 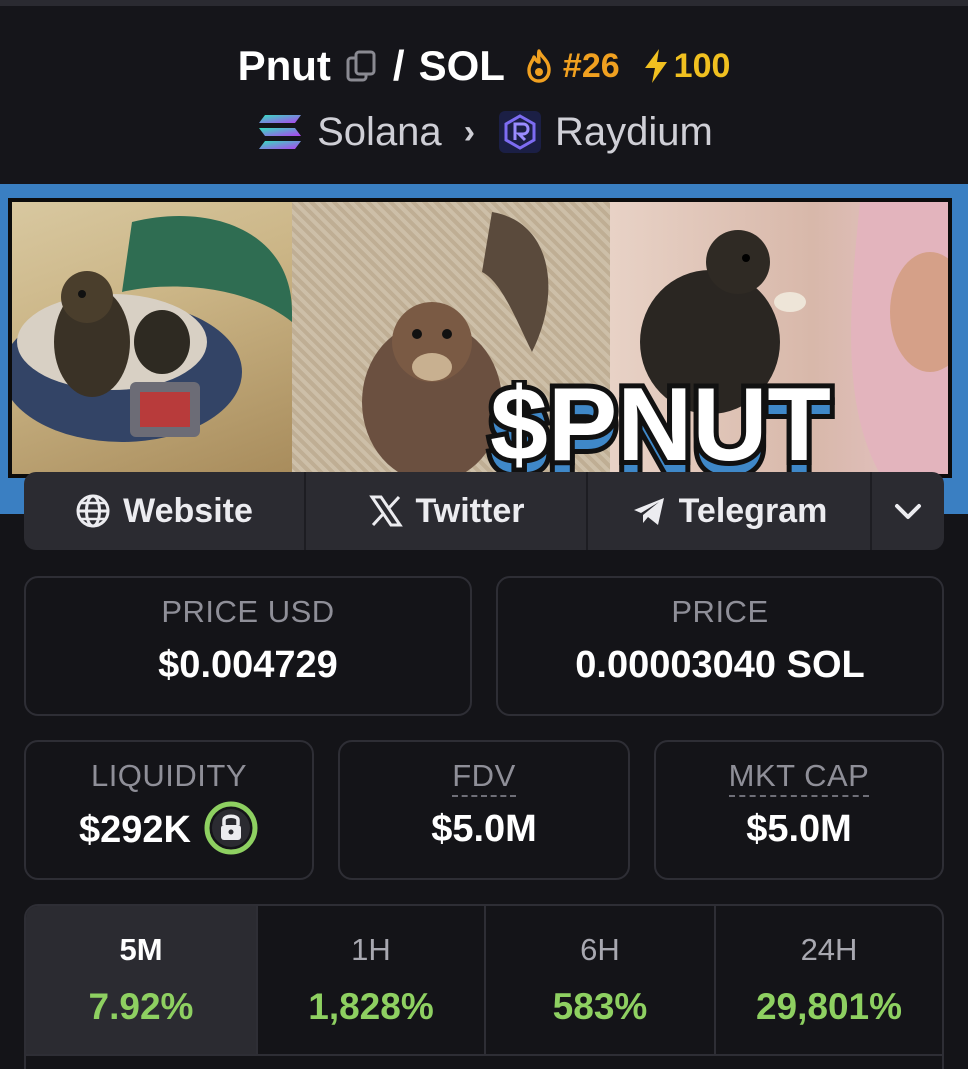 I want to click on social-links-bar: Website Twitter Telegram, so click(x=484, y=511).